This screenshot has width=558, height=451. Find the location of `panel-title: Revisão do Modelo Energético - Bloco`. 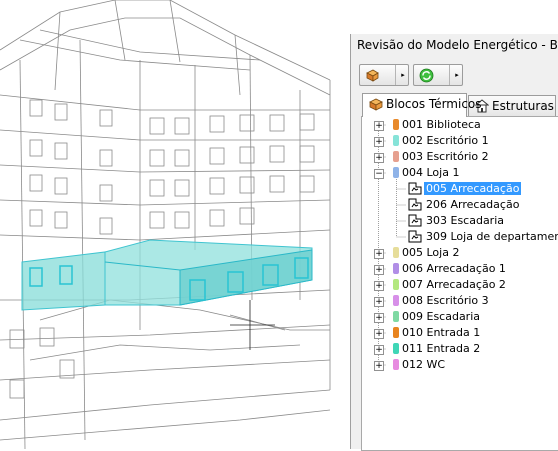

panel-title: Revisão do Modelo Energético - Bloco is located at coordinates (457, 45).